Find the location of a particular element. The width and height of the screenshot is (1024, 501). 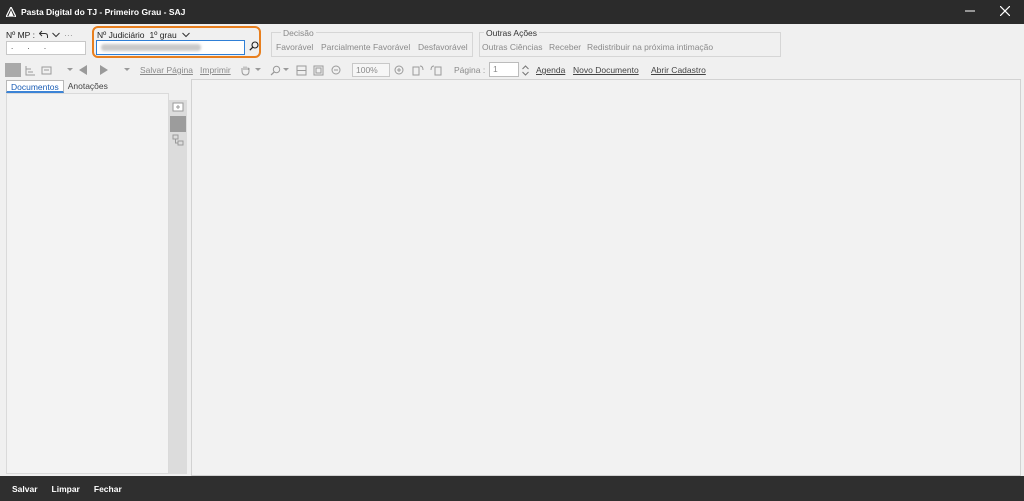

app-logo-icon is located at coordinates (11, 12).